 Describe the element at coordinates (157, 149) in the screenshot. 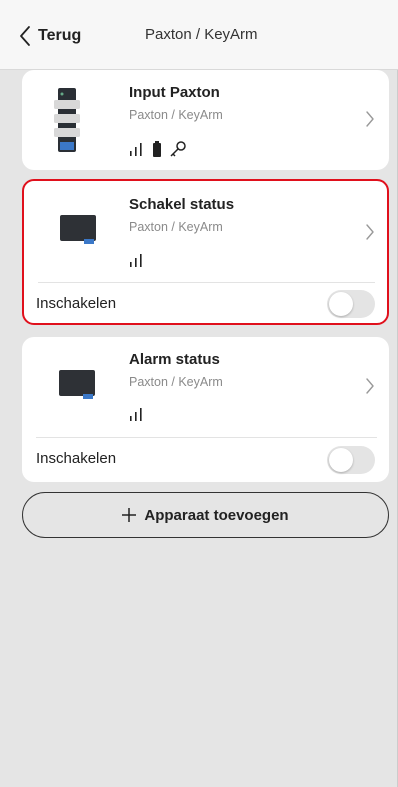

I see `battery-icon` at that location.